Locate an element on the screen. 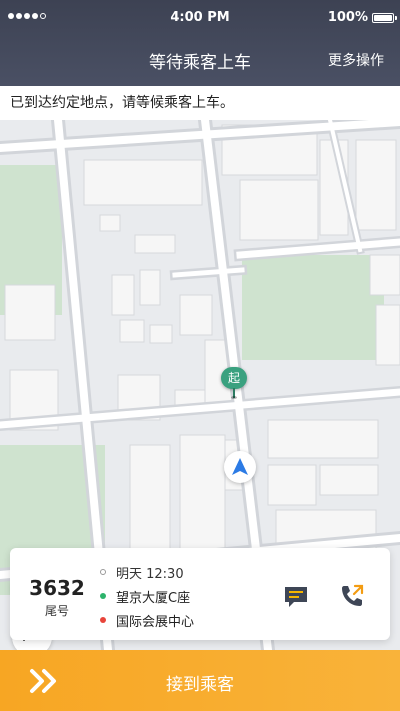 The image size is (400, 711). message-button is located at coordinates (296, 597).